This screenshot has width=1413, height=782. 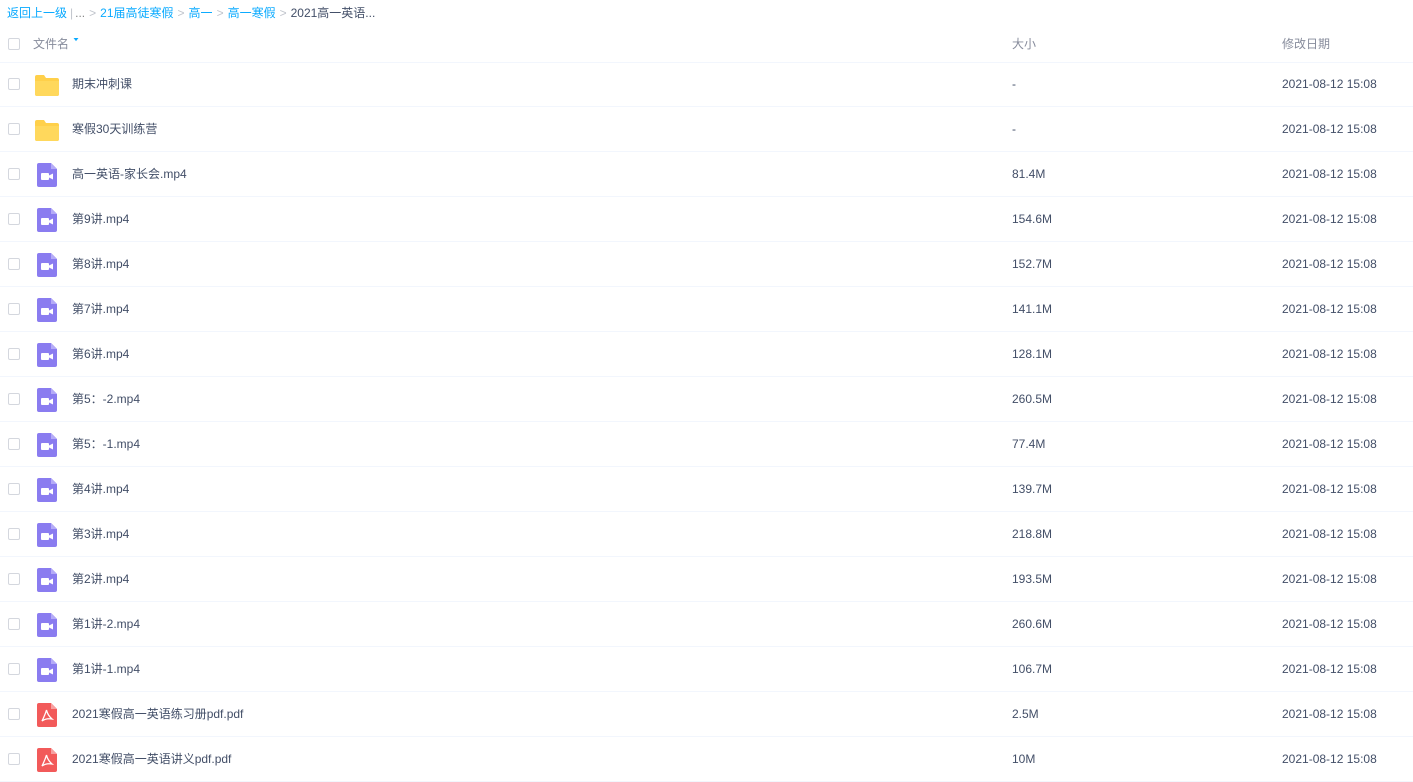 I want to click on file-size: 260.6M, so click(x=1032, y=624).